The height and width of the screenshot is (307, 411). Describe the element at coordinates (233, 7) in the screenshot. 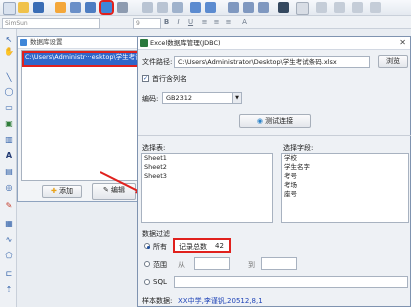

I see `zoom-in-icon` at that location.